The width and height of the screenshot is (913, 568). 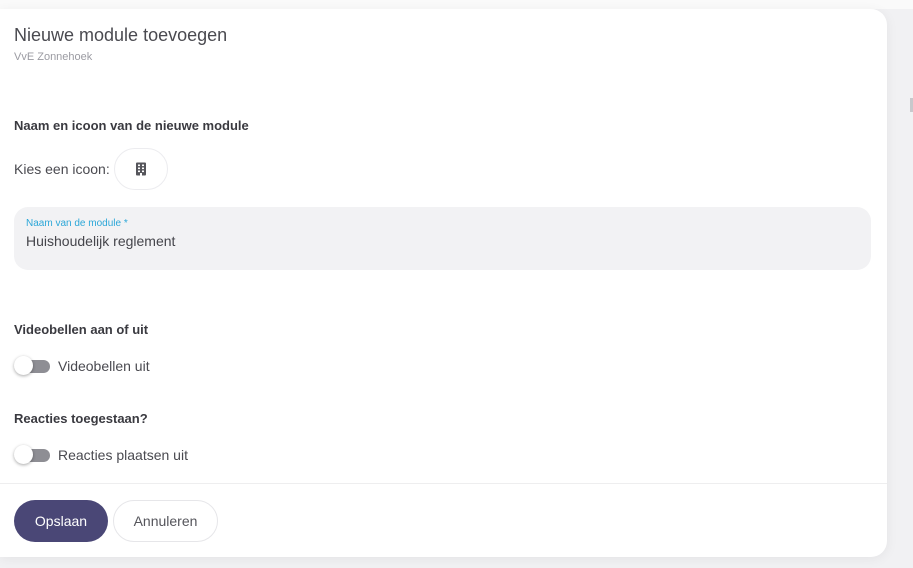 What do you see at coordinates (23, 365) in the screenshot?
I see `video-call-toggle-knob` at bounding box center [23, 365].